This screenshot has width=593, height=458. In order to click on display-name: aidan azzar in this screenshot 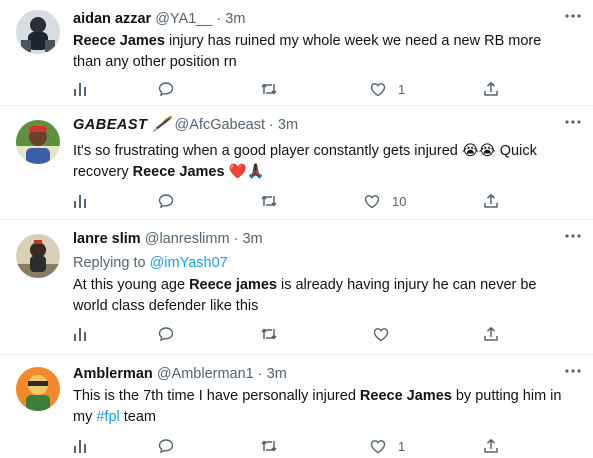, I will do `click(112, 19)`.